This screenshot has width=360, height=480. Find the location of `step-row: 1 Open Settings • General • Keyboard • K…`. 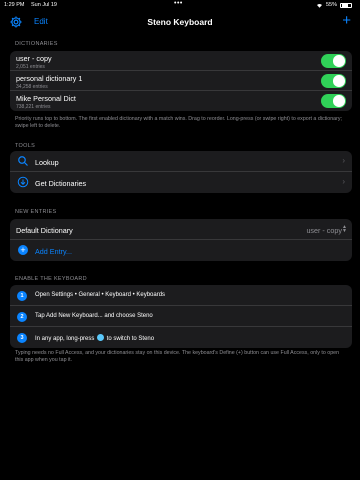

step-row: 1 Open Settings • General • Keyboard • K… is located at coordinates (181, 295).